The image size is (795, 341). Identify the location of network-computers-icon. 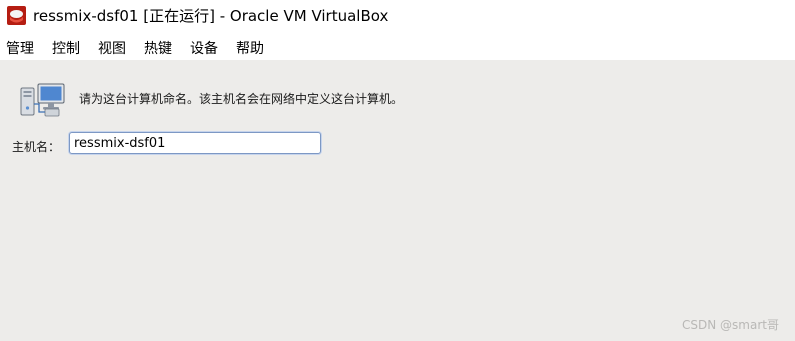
(42, 100).